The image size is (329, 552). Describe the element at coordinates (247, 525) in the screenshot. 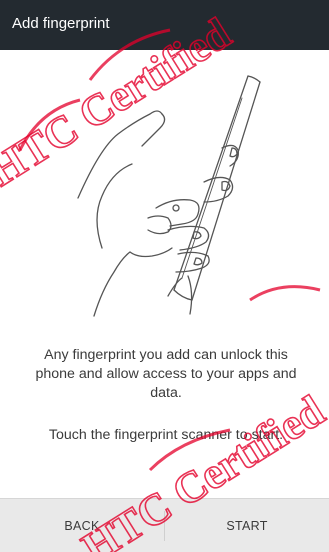

I see `start-button: START` at that location.